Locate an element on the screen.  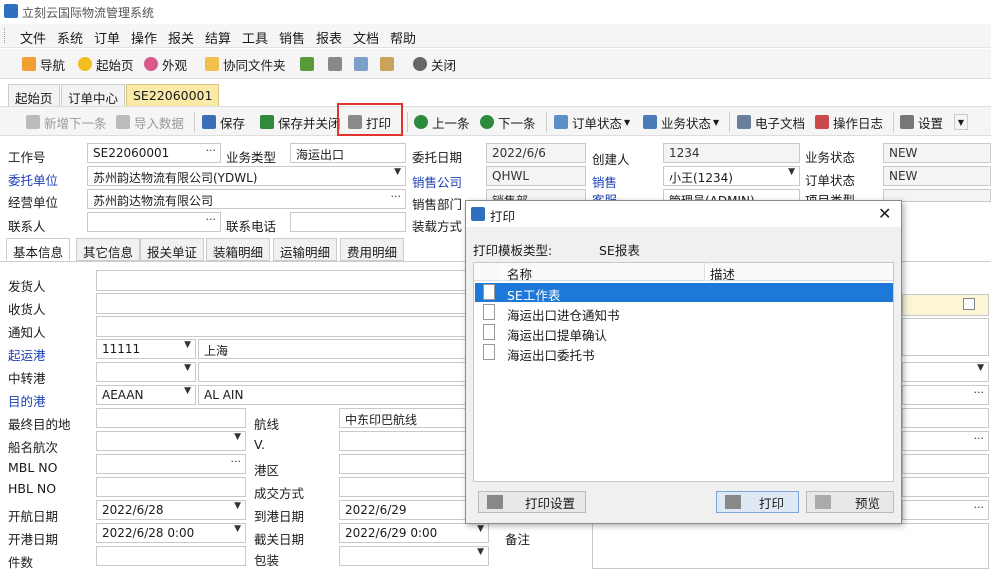
print-settings-button: 打印设置 is located at coordinates (532, 502).